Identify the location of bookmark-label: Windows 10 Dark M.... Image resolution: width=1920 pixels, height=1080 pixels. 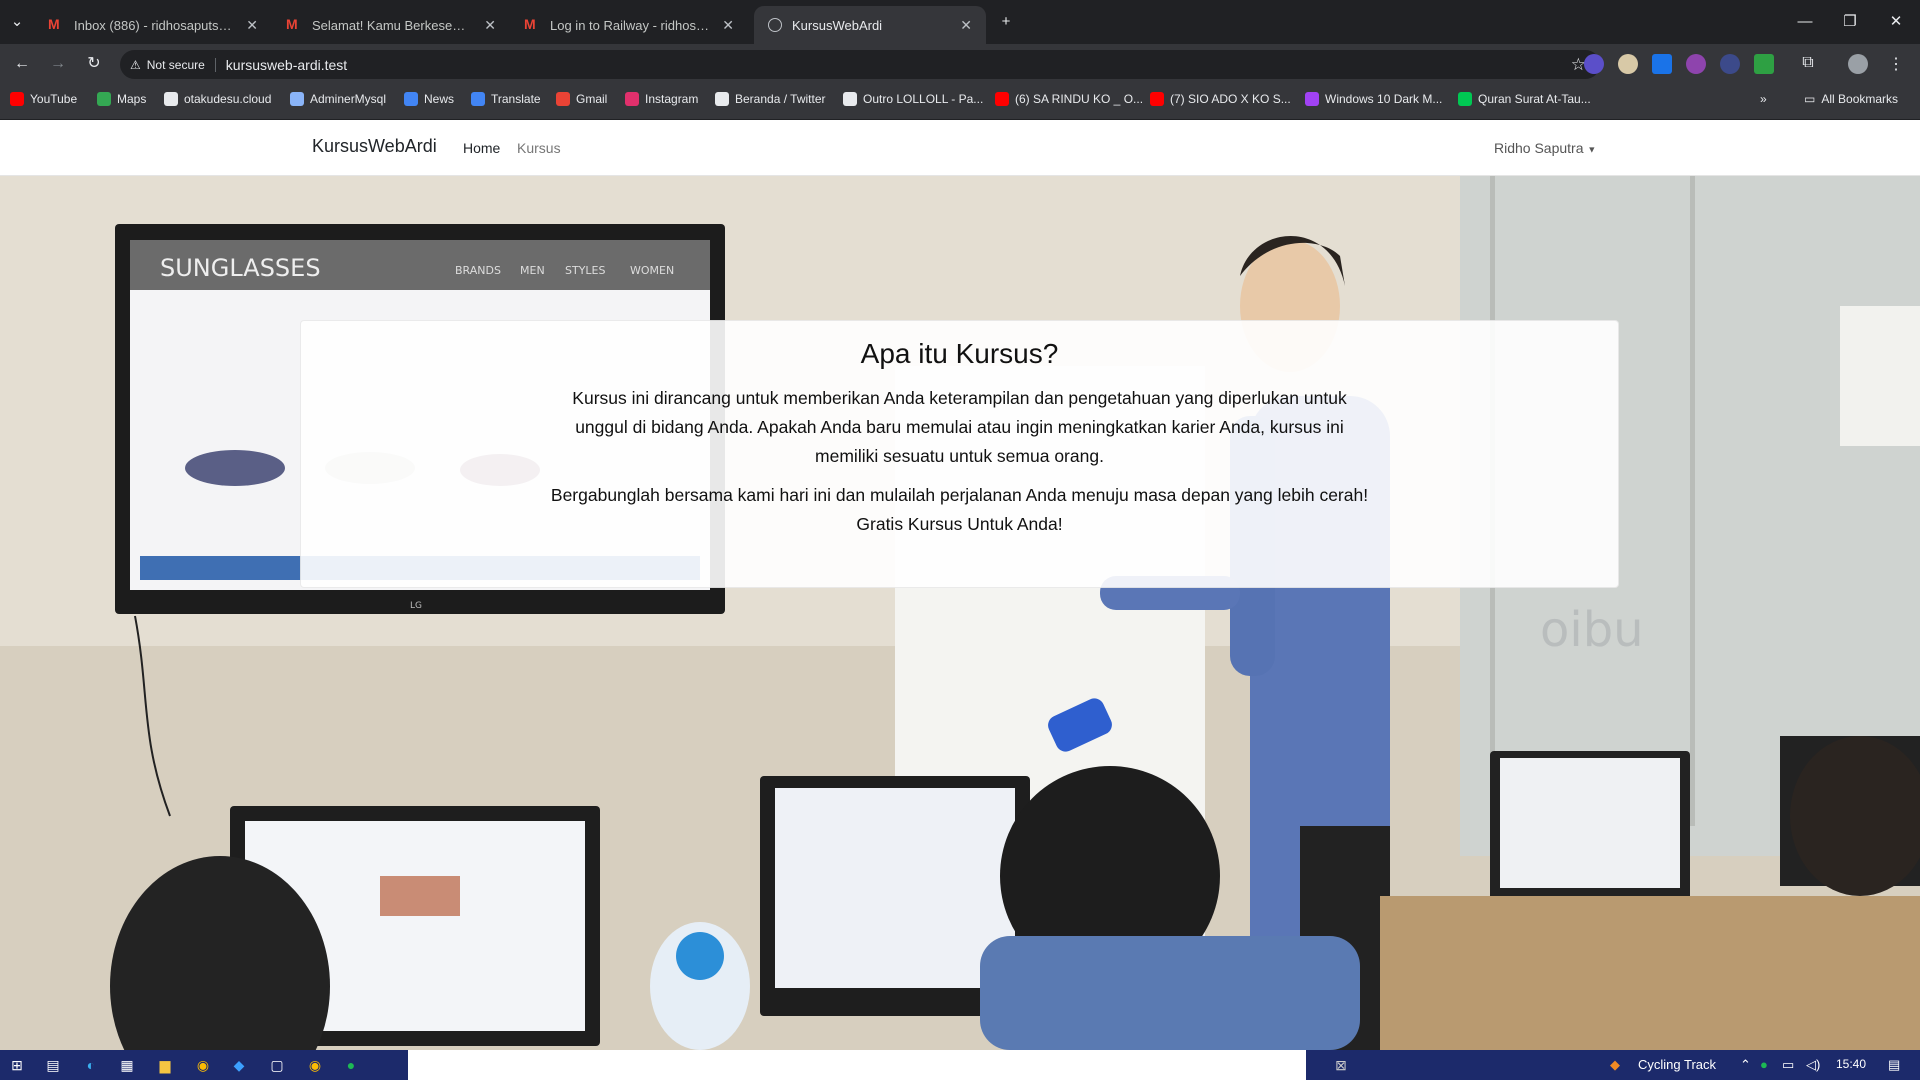
(1384, 99).